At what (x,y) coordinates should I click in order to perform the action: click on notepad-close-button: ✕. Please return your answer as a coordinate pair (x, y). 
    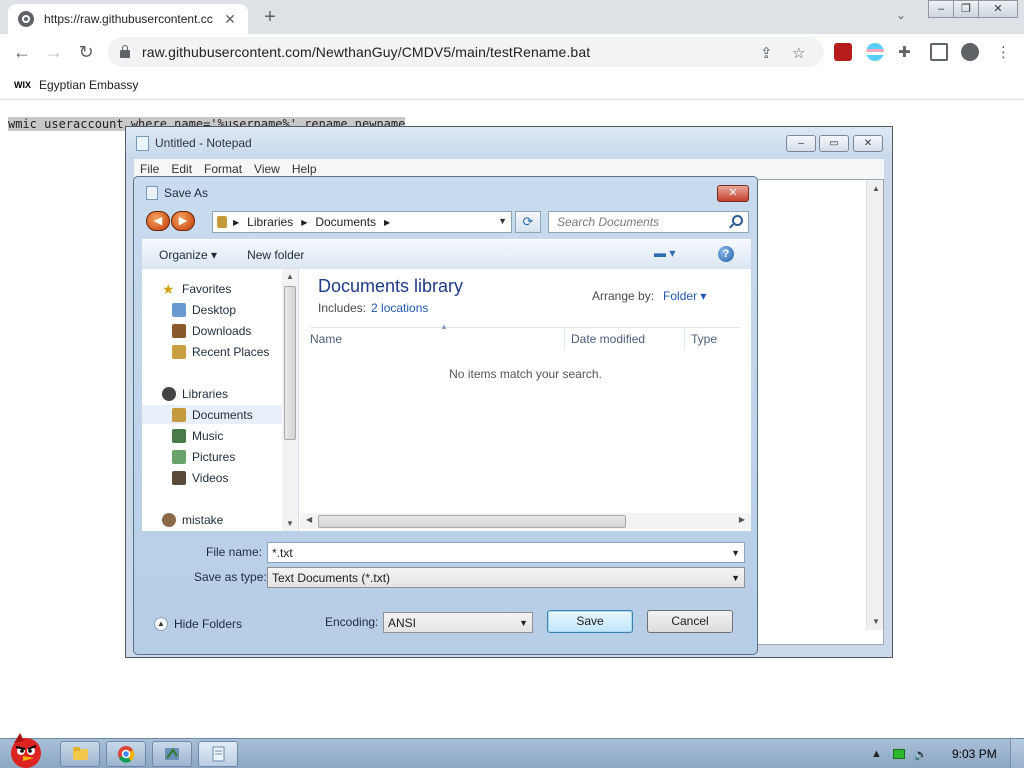
    Looking at the image, I should click on (868, 143).